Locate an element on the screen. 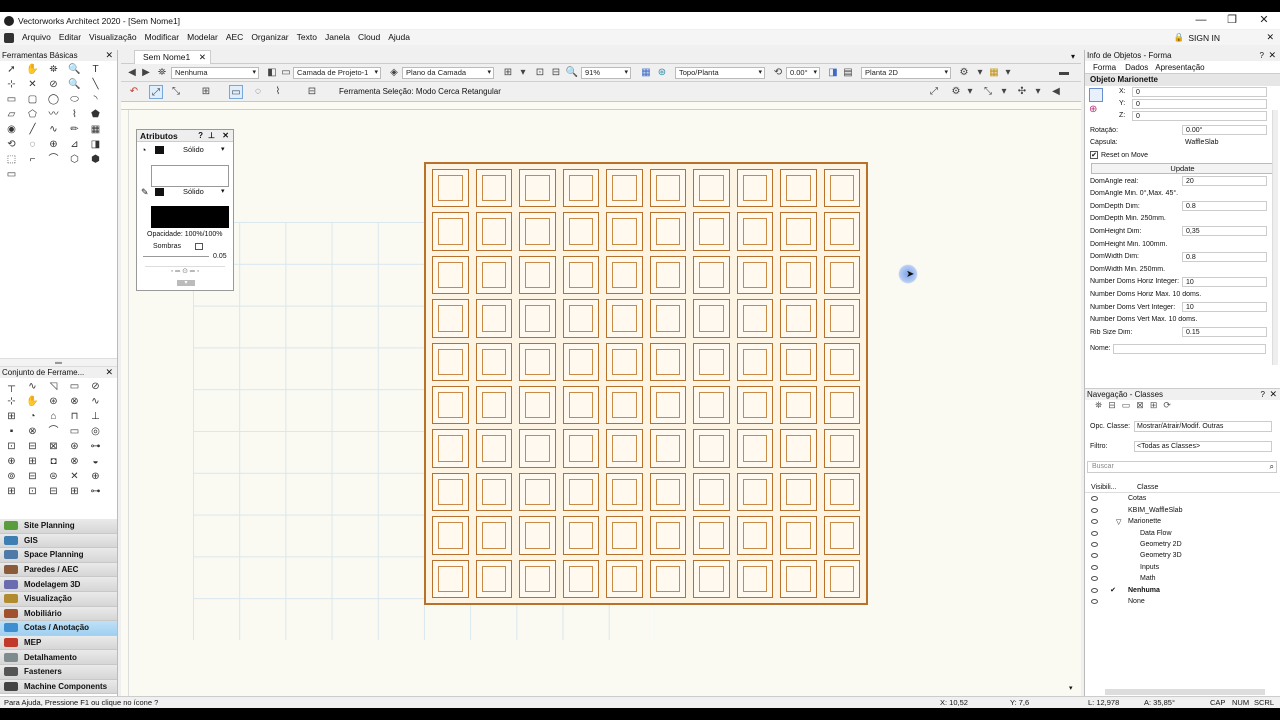 The height and width of the screenshot is (720, 1280). fill-chevron-icon: ▾ is located at coordinates (223, 149).